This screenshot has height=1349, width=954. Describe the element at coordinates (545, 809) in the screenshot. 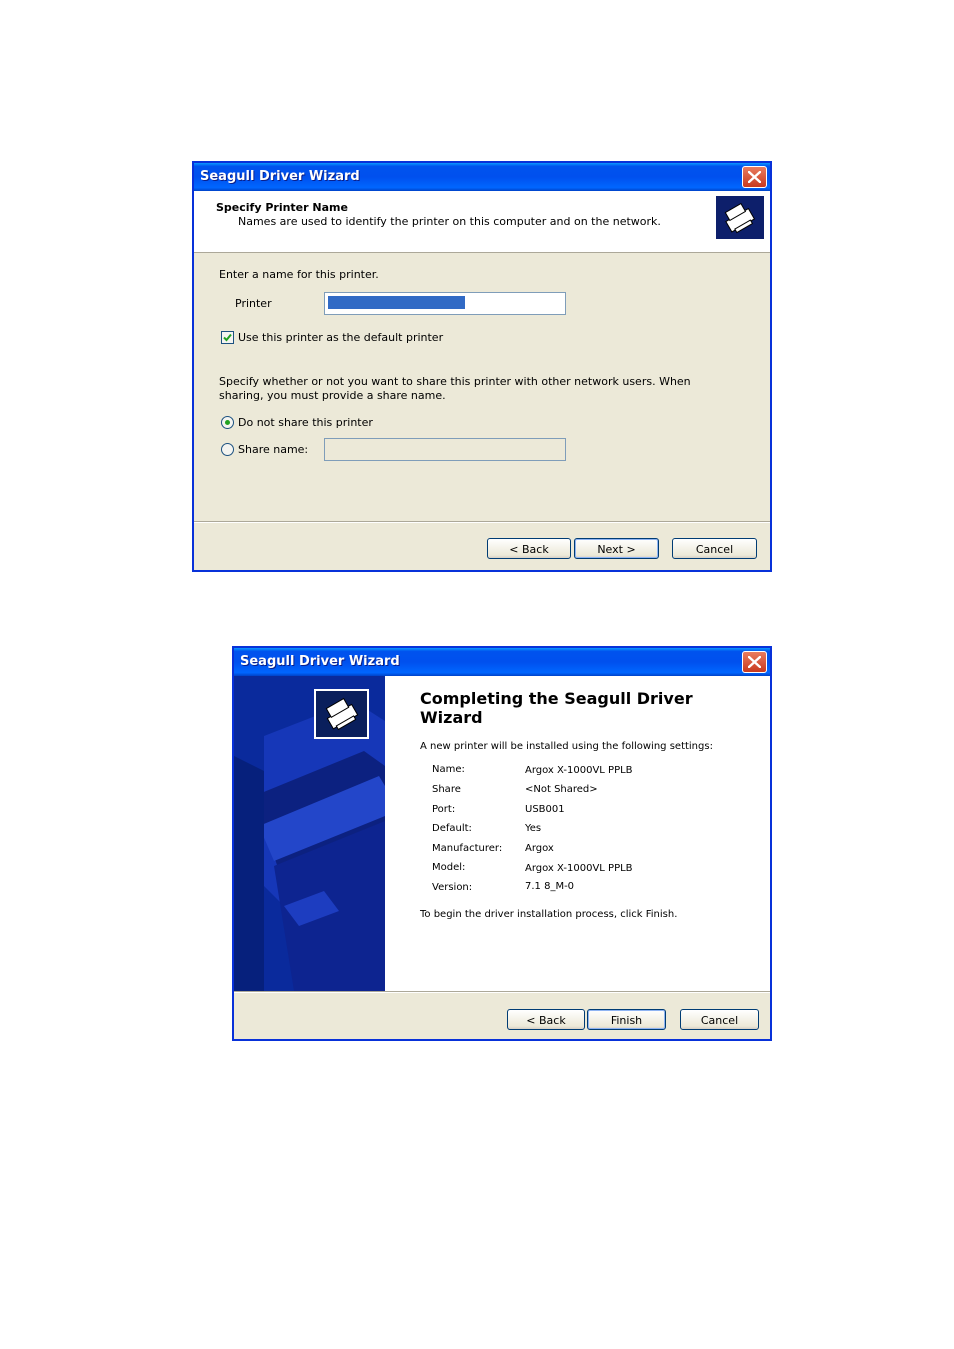

I see `setting-value: USB001` at that location.